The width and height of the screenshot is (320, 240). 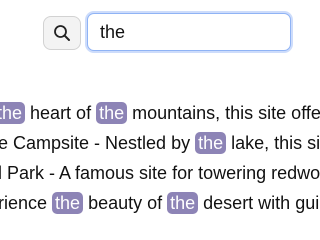 I want to click on search-button, so click(x=62, y=33).